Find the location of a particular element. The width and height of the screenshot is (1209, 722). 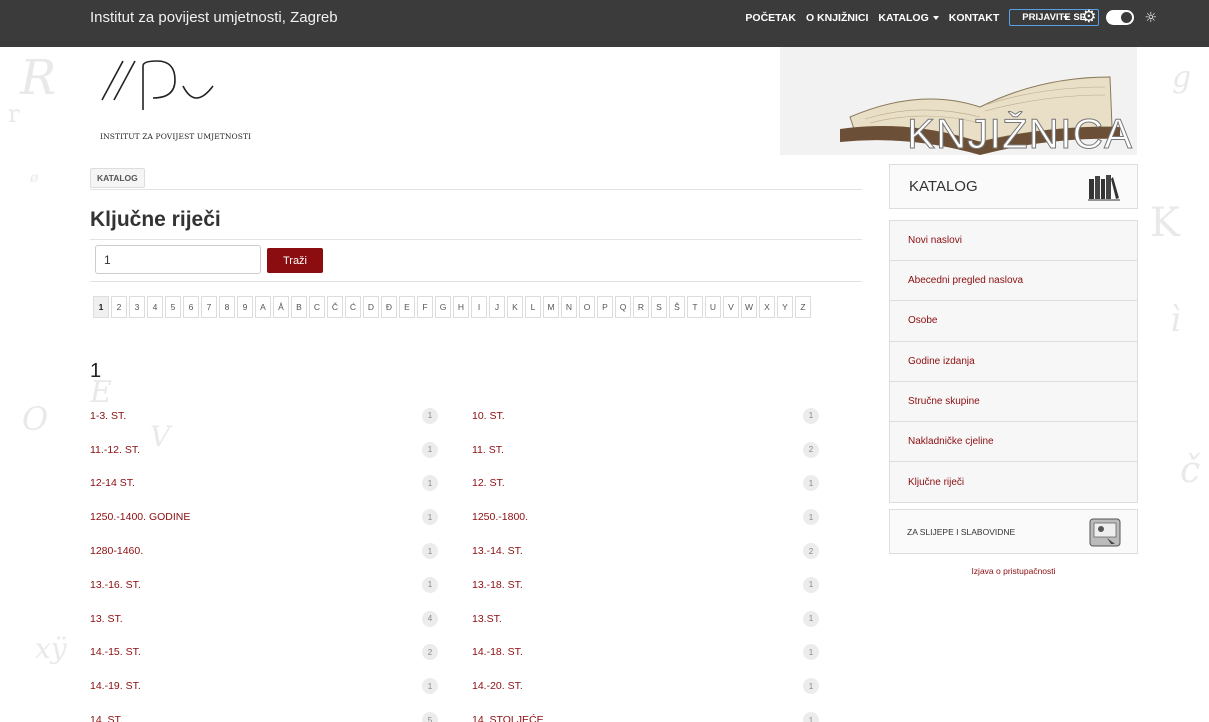

alphabet-letter: 8 is located at coordinates (227, 307).